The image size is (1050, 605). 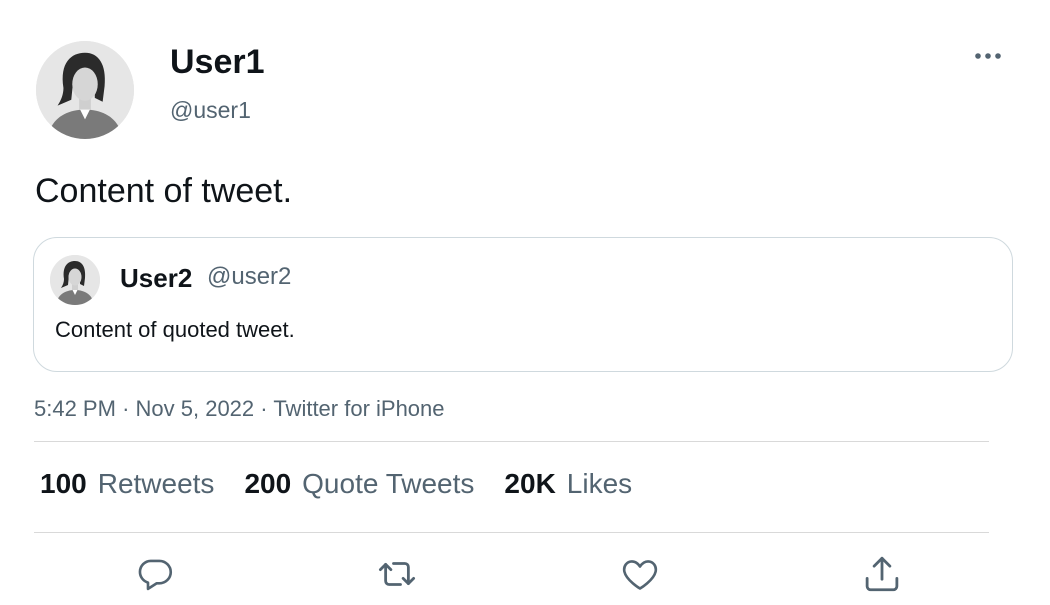 What do you see at coordinates (388, 483) in the screenshot?
I see `quote-tweets-label: Quote Tweets` at bounding box center [388, 483].